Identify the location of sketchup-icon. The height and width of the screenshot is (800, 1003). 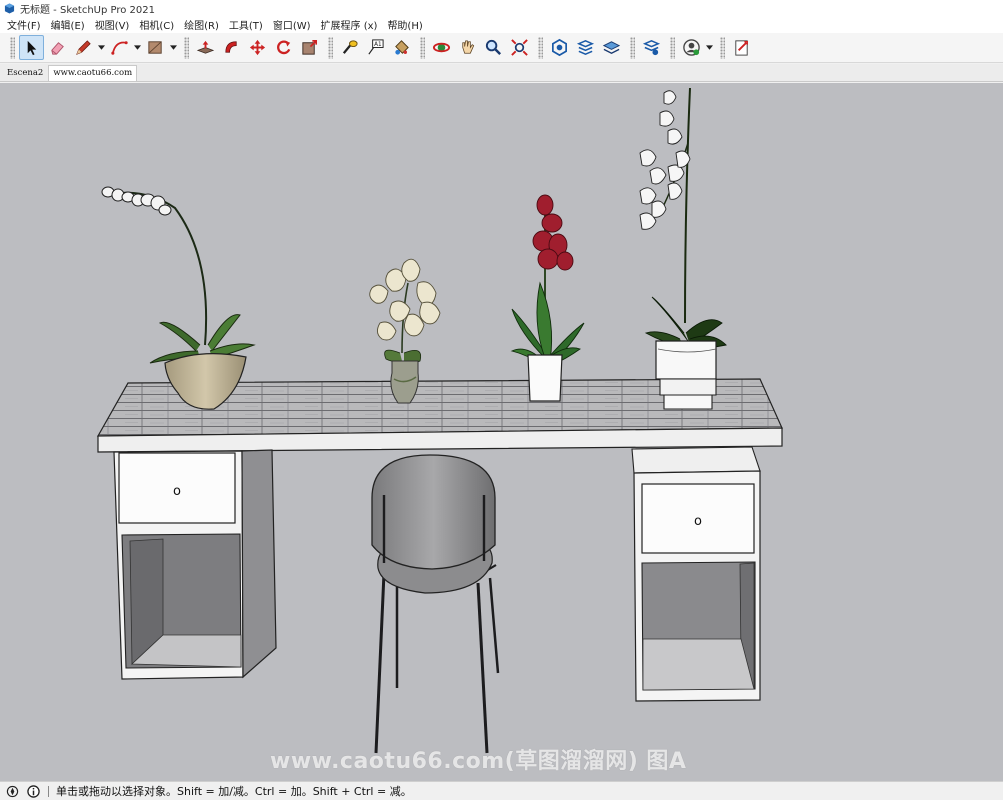
(9, 8).